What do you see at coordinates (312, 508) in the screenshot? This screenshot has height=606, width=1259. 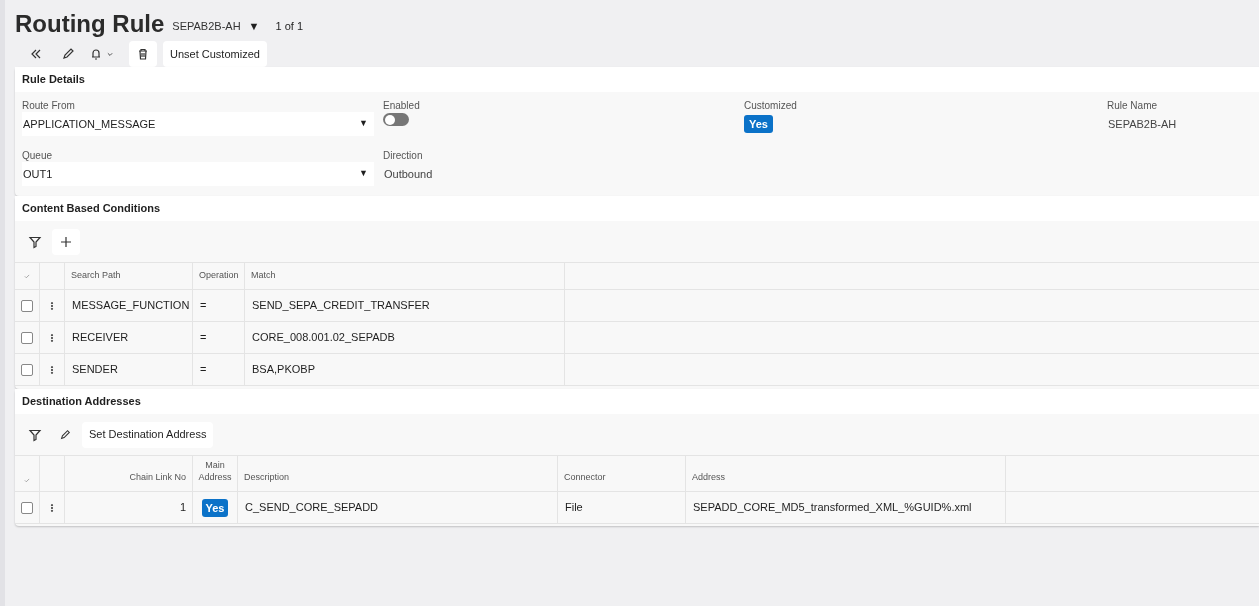 I see `table-cell-text: C_SEND_CORE_SEPADD` at bounding box center [312, 508].